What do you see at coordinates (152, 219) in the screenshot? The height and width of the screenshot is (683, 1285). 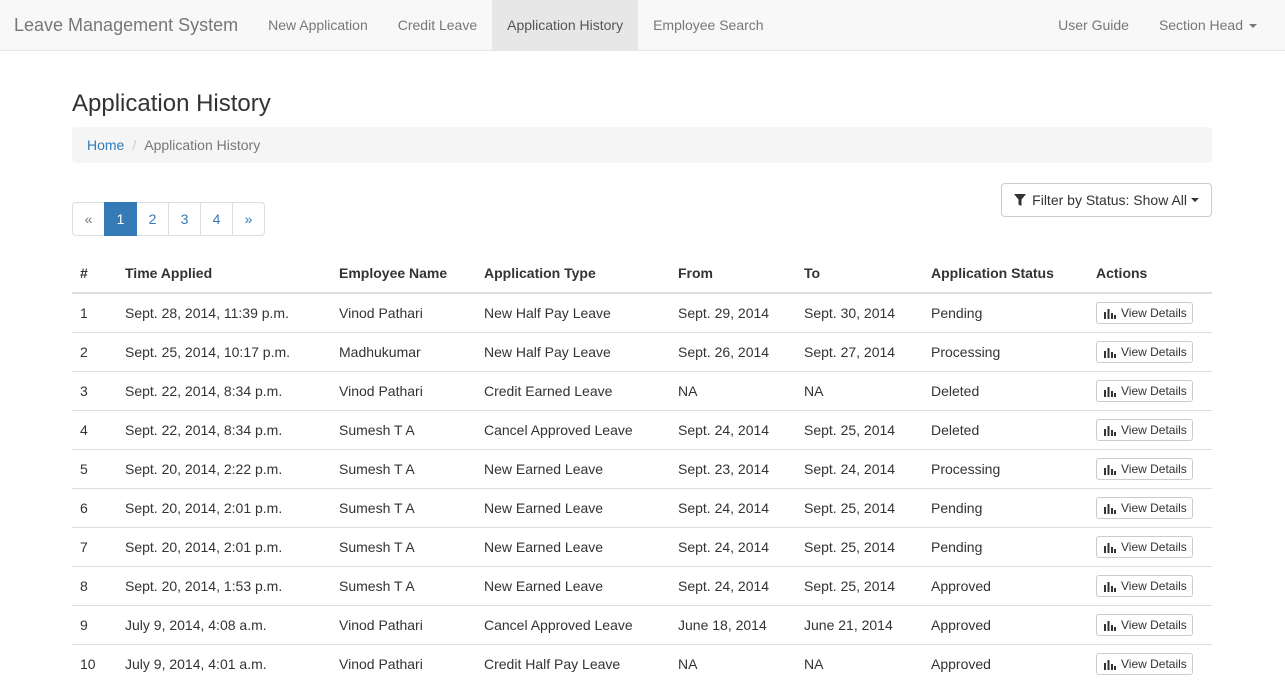 I see `pagination-page-2: 2` at bounding box center [152, 219].